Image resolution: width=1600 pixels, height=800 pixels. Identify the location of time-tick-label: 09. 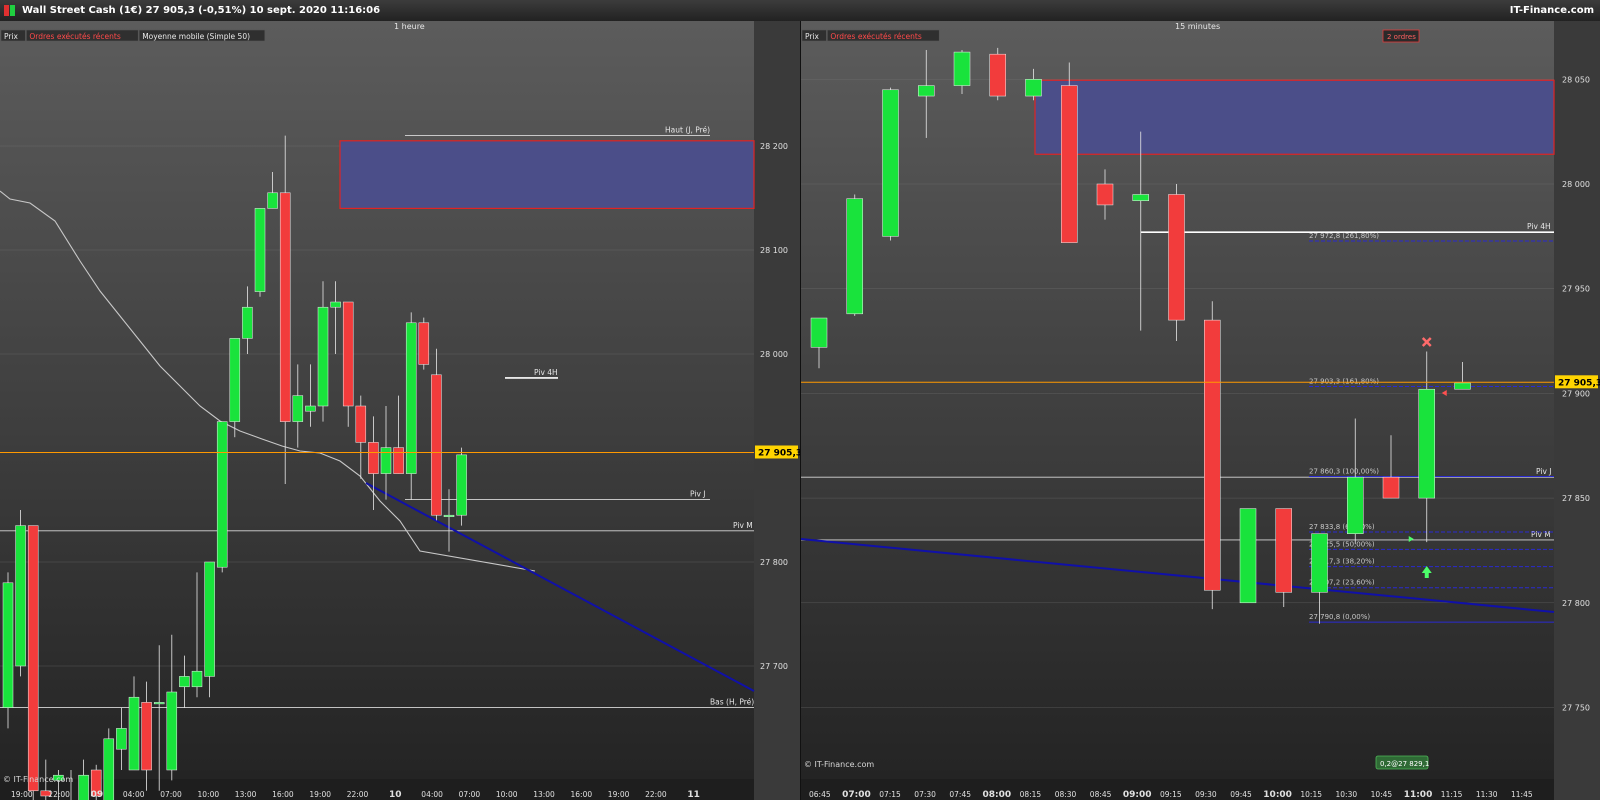
(97, 795).